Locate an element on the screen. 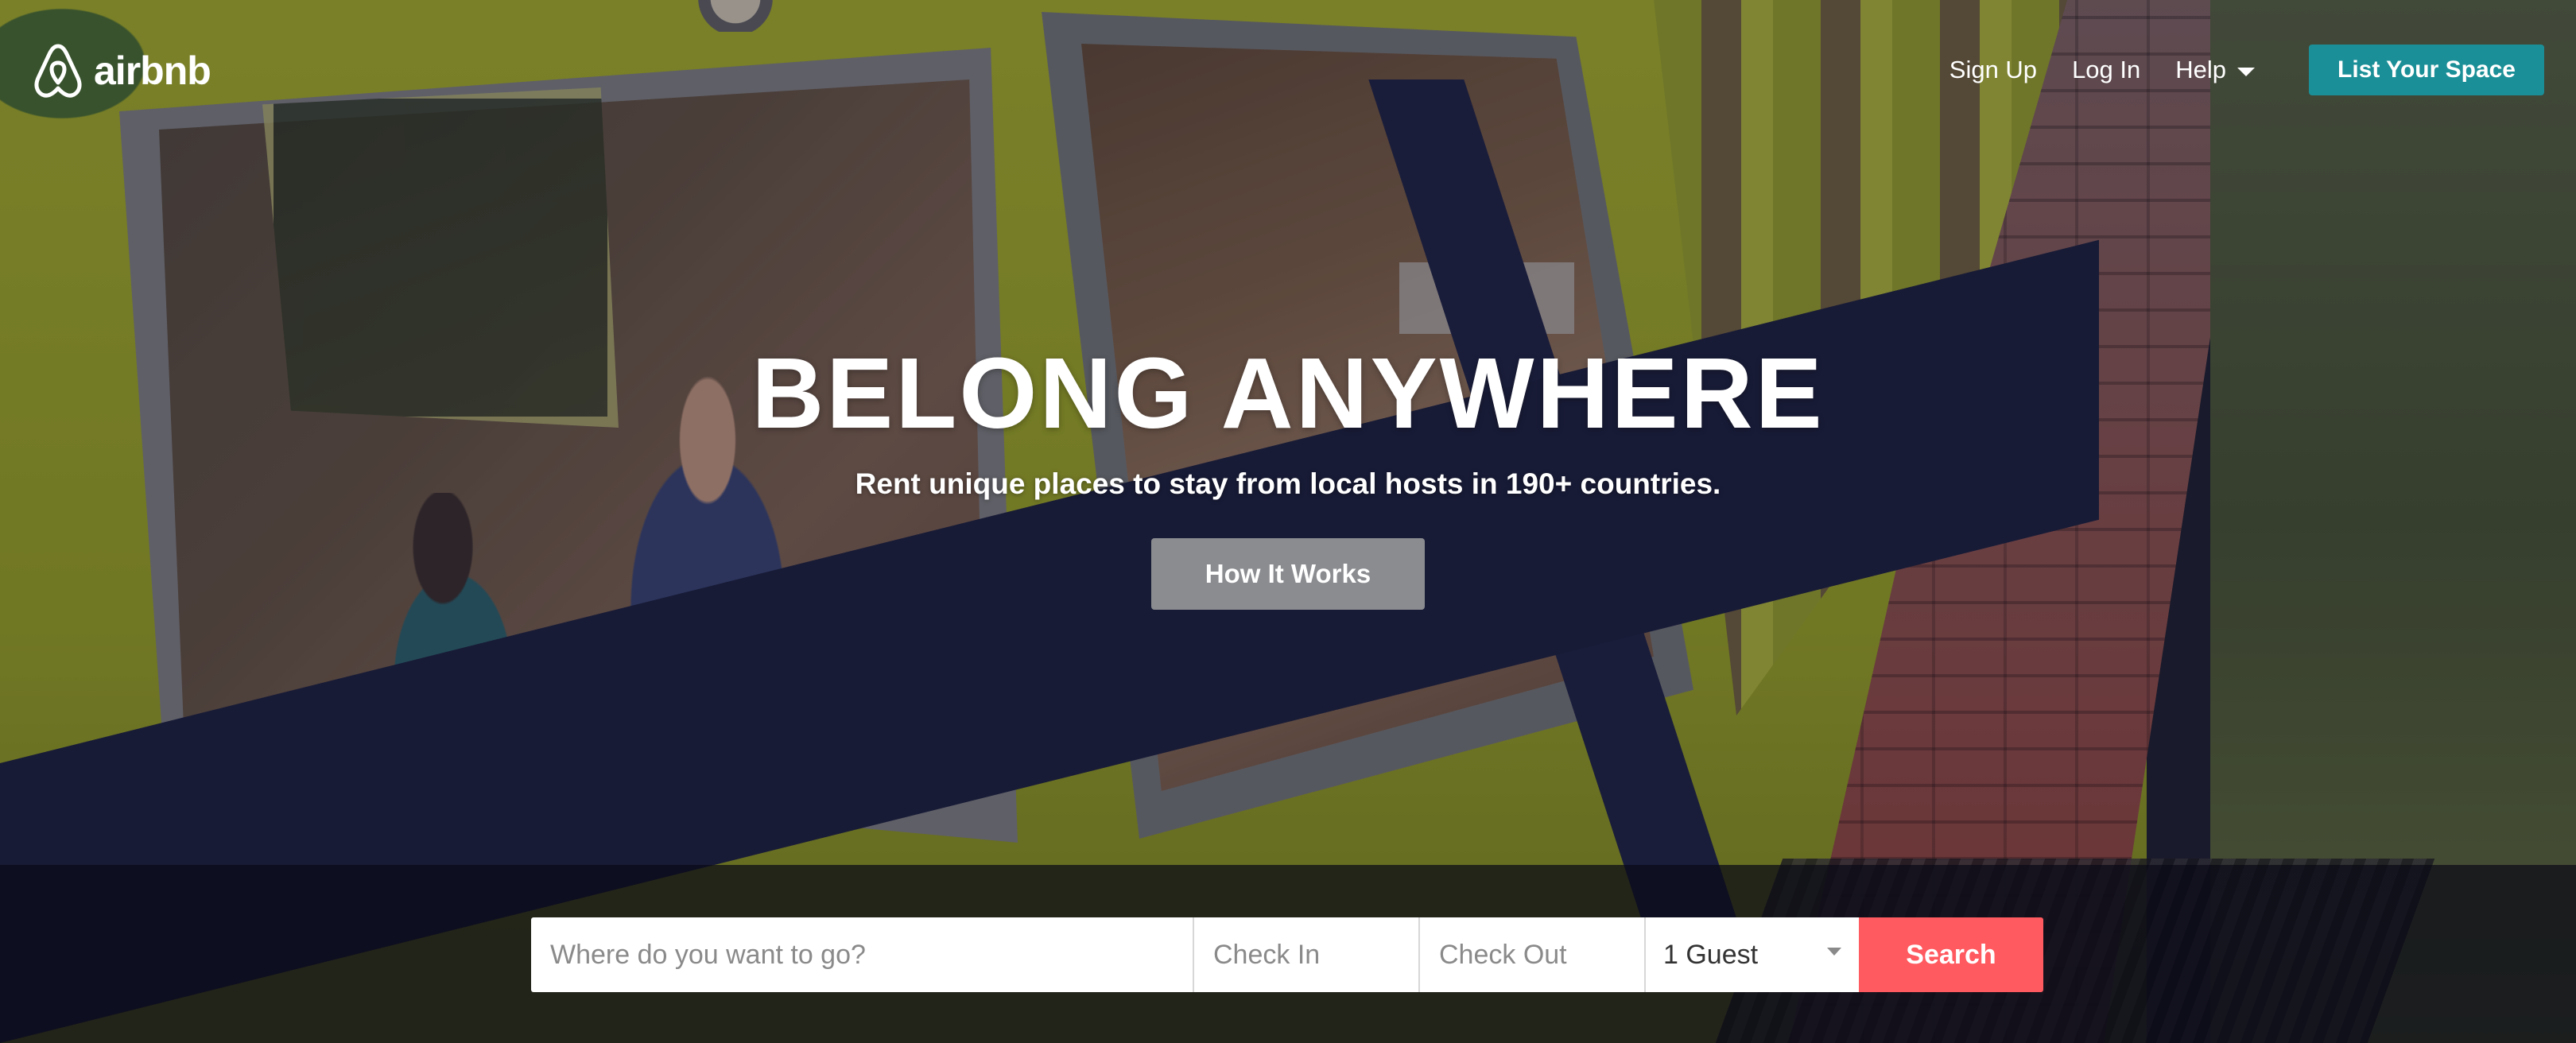 This screenshot has width=2576, height=1043. search-form: 1 Guest Search is located at coordinates (1287, 954).